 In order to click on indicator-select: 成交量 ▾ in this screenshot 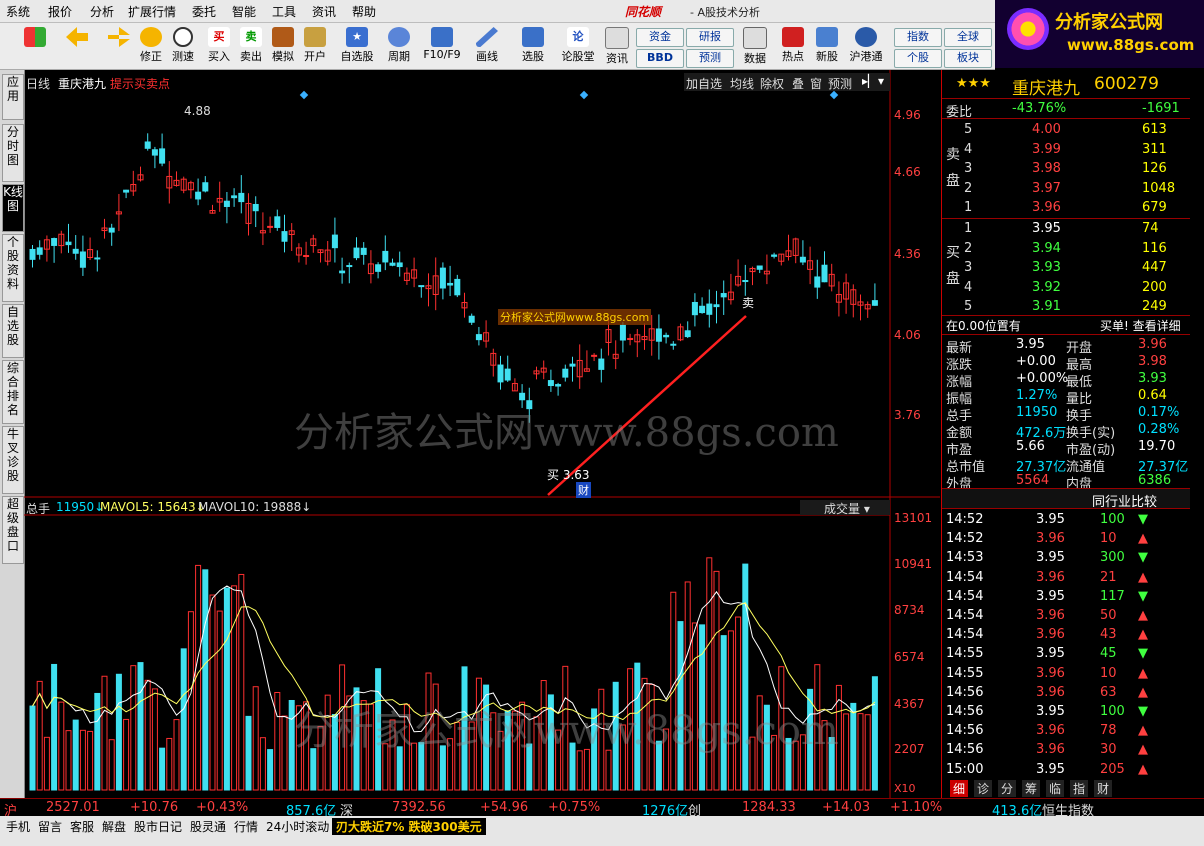, I will do `click(845, 508)`.